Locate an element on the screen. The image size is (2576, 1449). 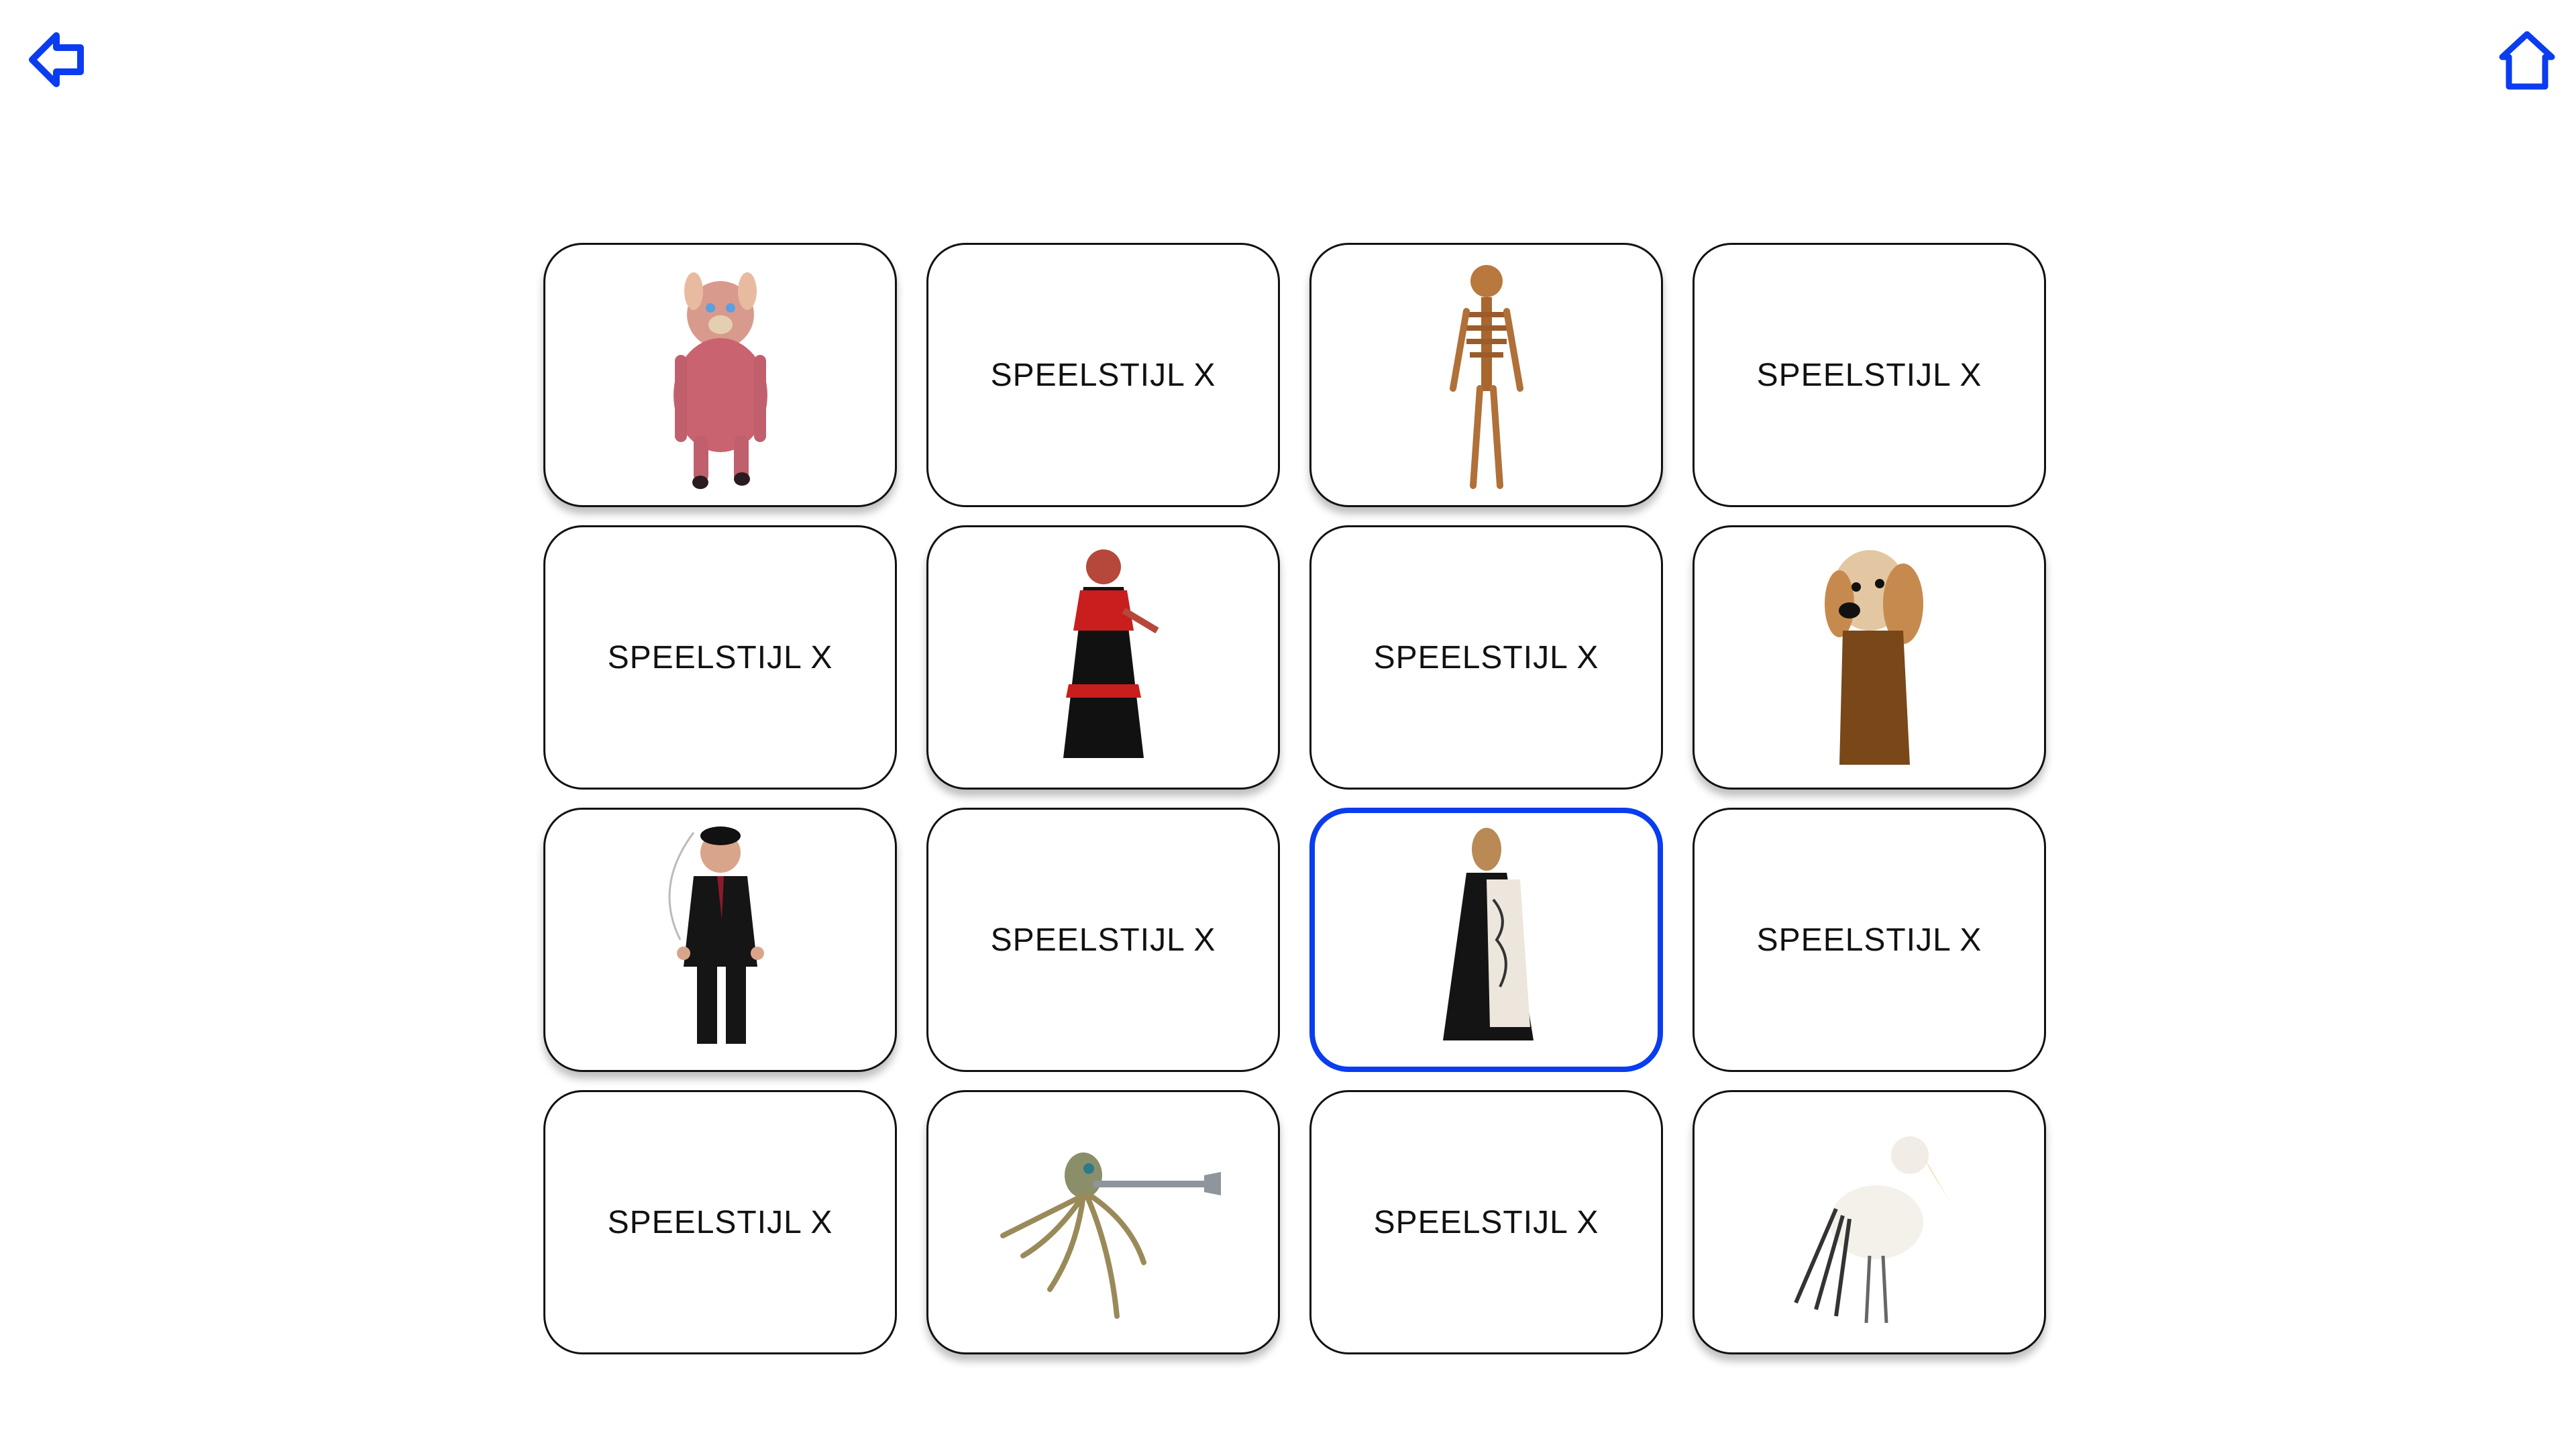
skeleton-puppet-image is located at coordinates (1486, 377).